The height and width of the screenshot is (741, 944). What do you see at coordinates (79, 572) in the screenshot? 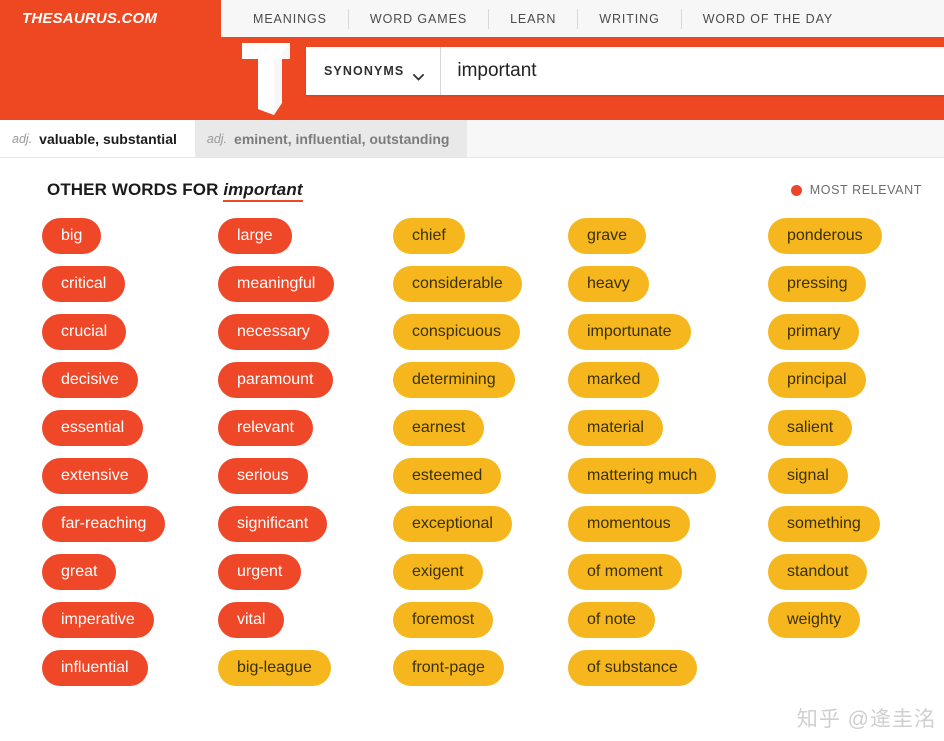
I see `synonym-chip: great` at bounding box center [79, 572].